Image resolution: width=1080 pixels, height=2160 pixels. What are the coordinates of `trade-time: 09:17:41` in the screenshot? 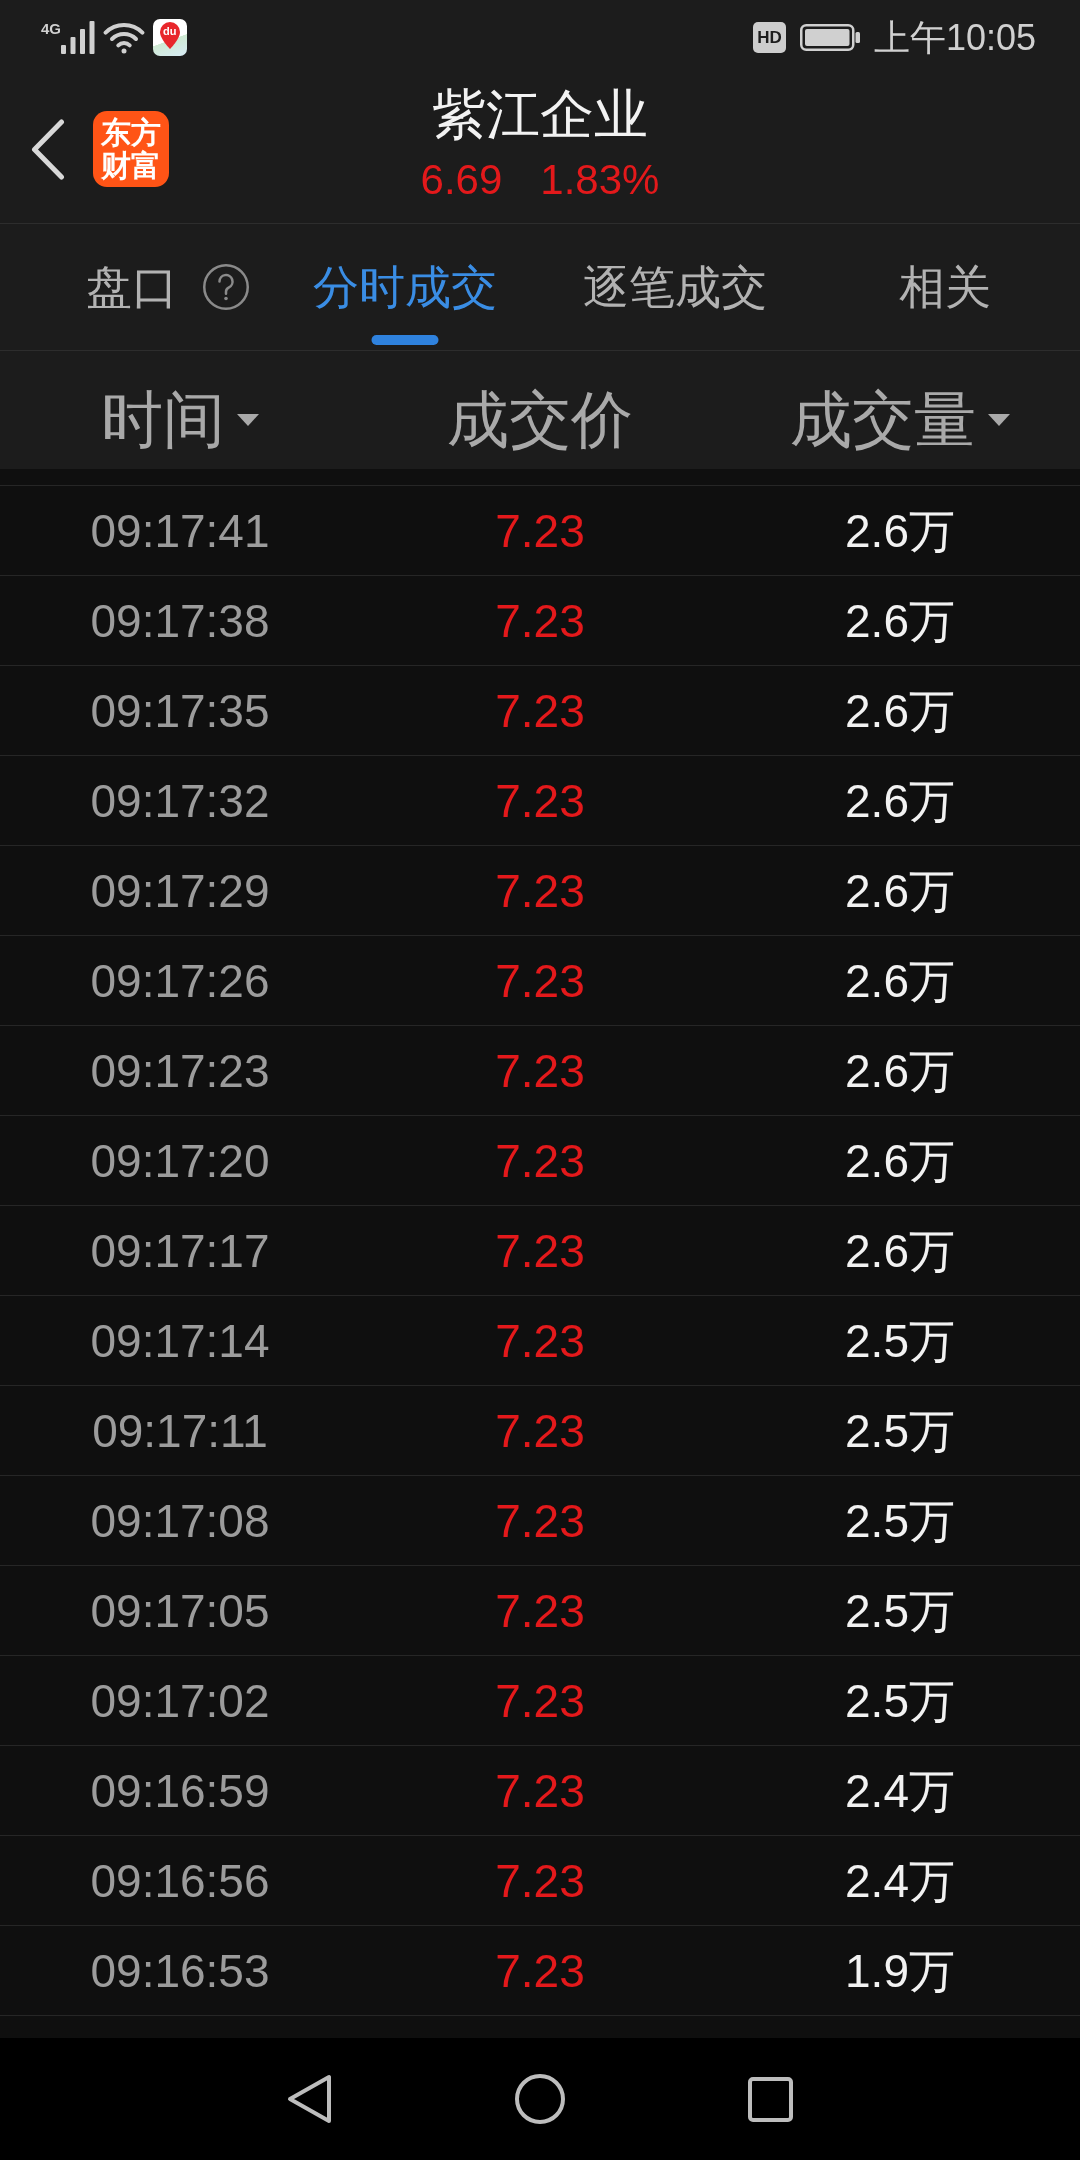 It's located at (180, 530).